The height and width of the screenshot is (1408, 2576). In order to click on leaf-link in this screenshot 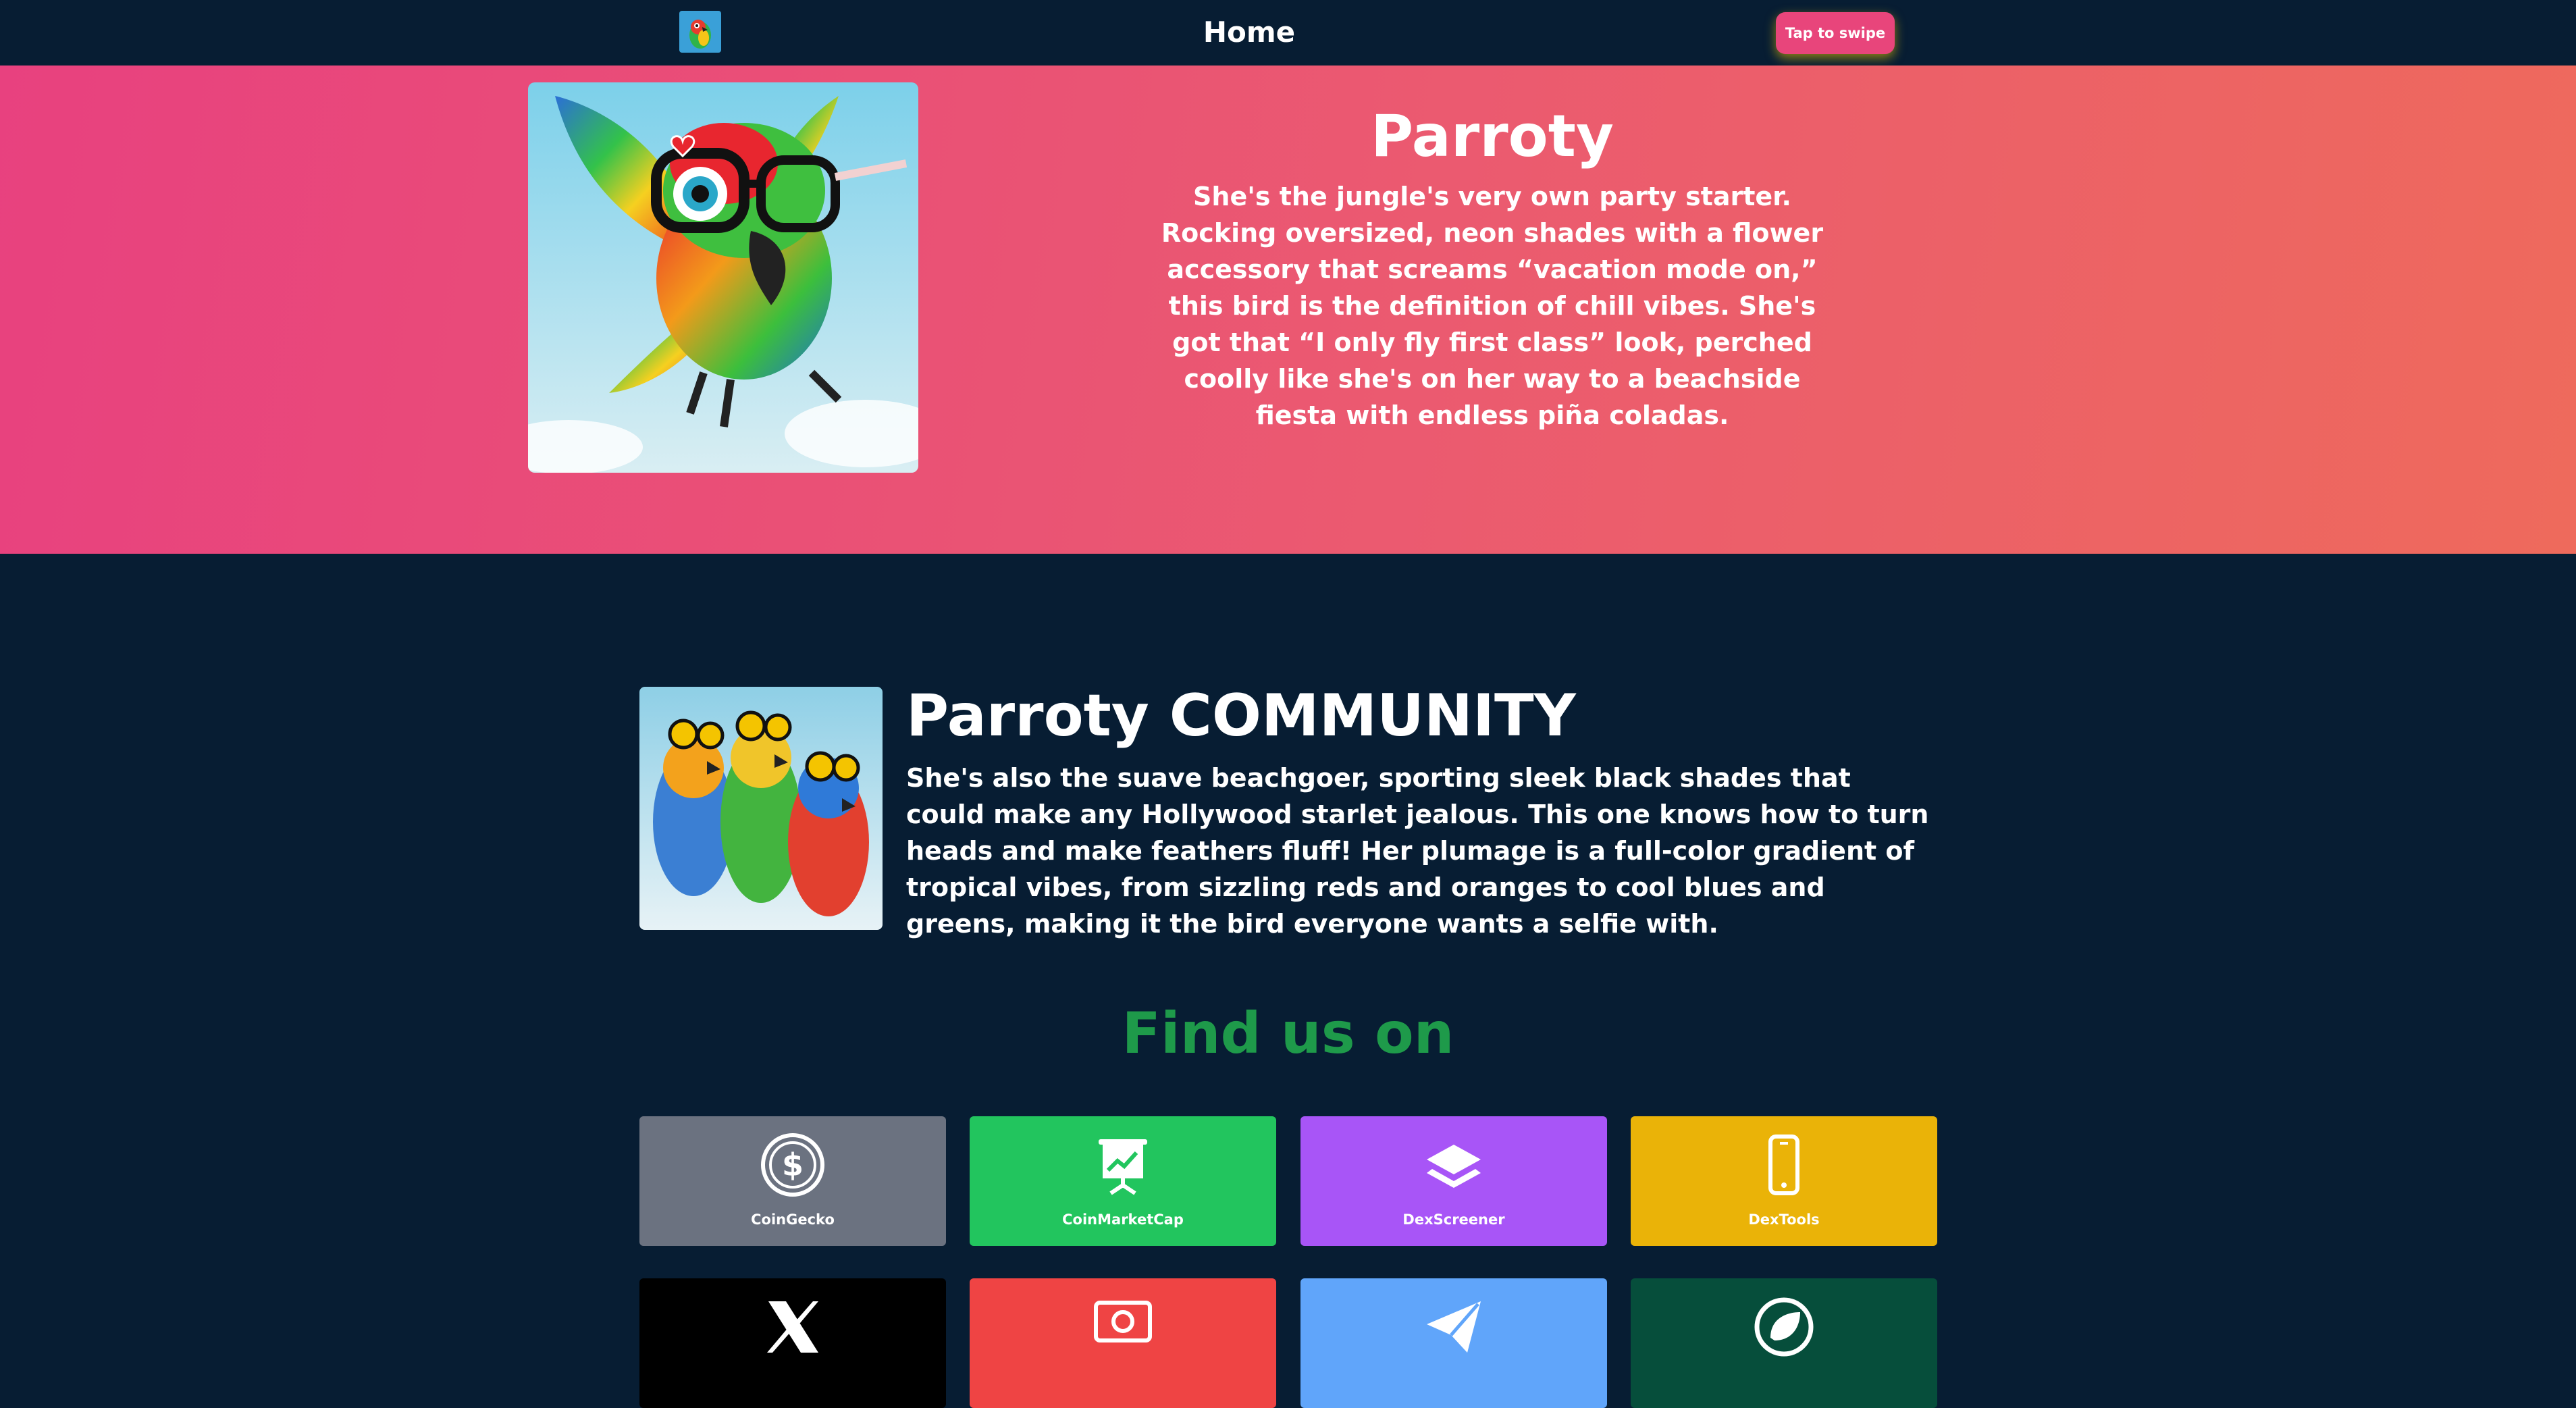, I will do `click(1784, 1343)`.